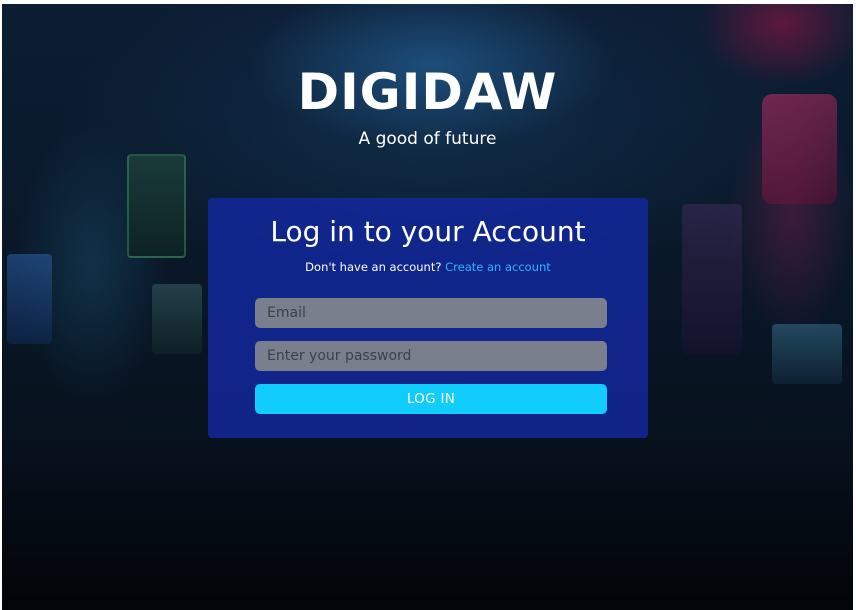 Image resolution: width=856 pixels, height=610 pixels. I want to click on password-field, so click(431, 356).